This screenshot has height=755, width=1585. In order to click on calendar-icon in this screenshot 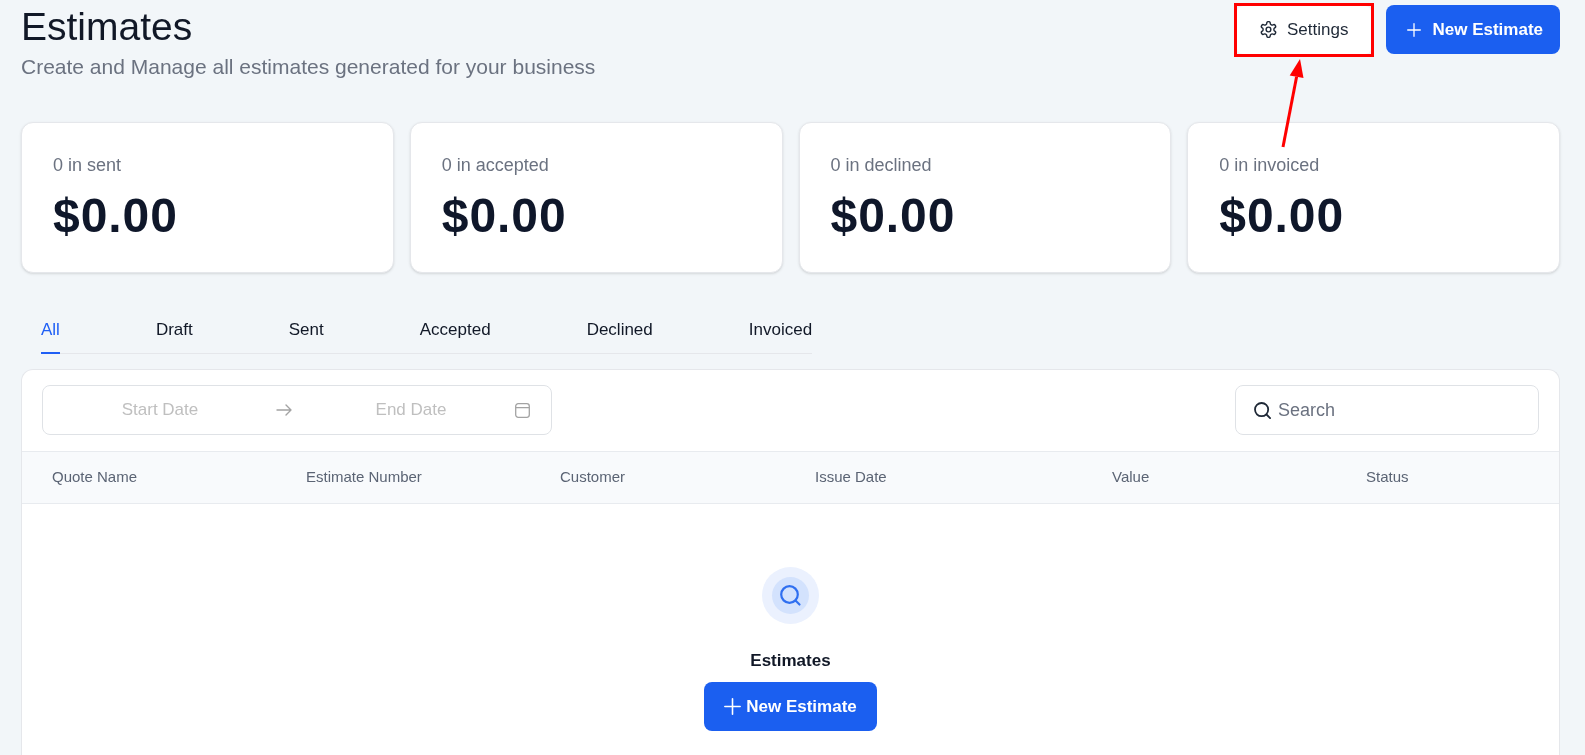, I will do `click(522, 410)`.